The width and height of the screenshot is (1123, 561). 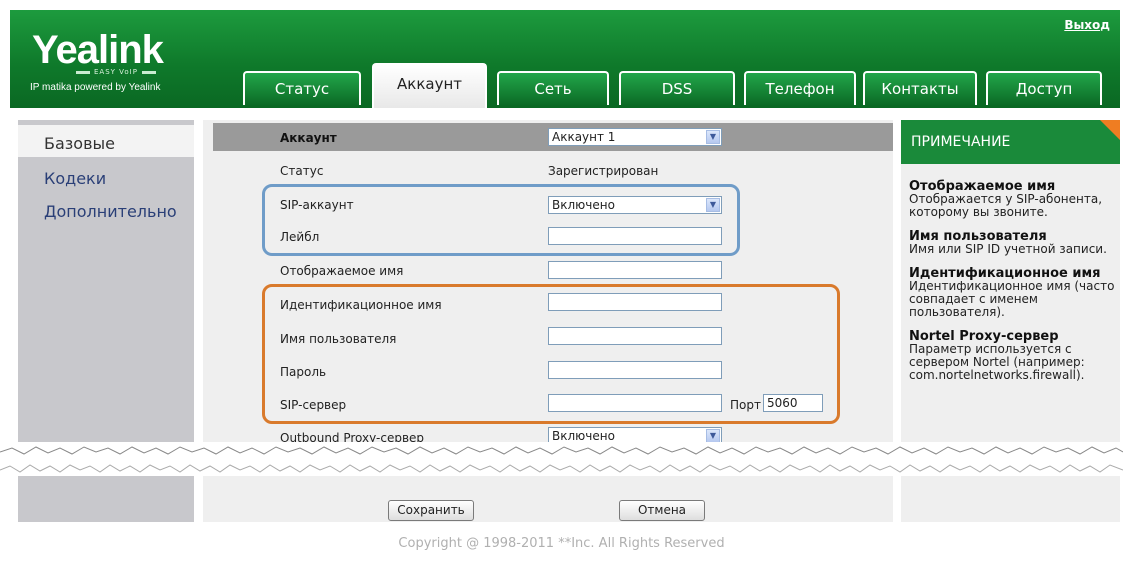 I want to click on tab-status: Статус, so click(x=302, y=88).